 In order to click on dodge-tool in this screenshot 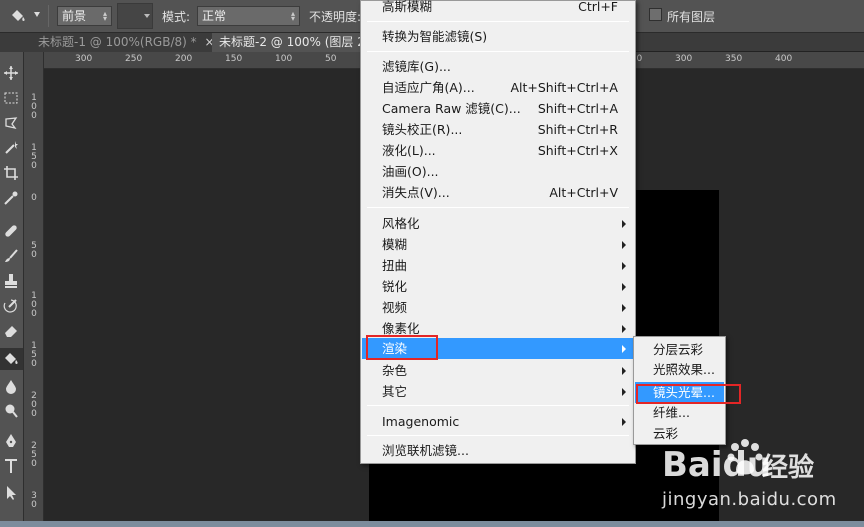, I will do `click(11, 411)`.